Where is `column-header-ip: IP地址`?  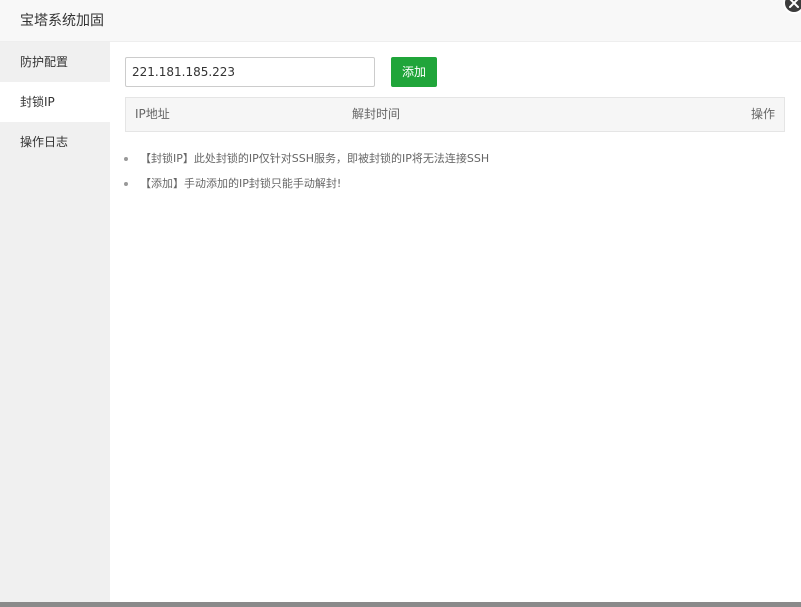 column-header-ip: IP地址 is located at coordinates (152, 114).